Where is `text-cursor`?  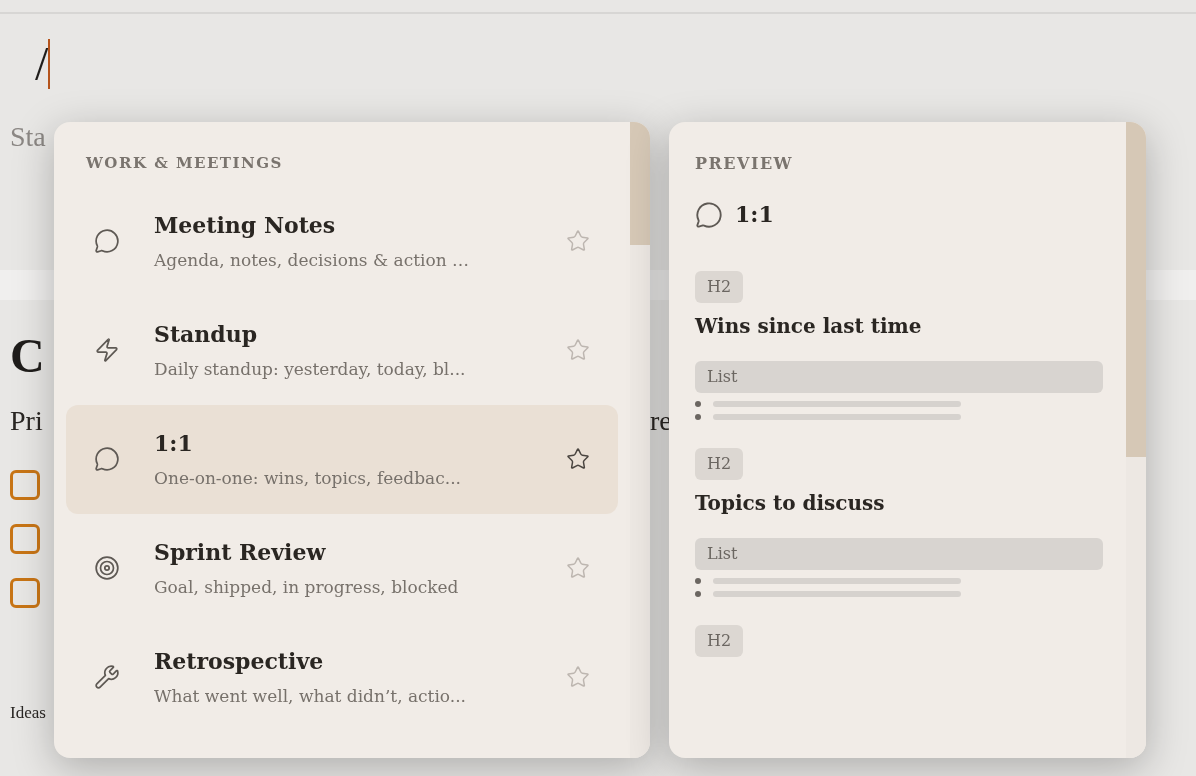 text-cursor is located at coordinates (49, 64).